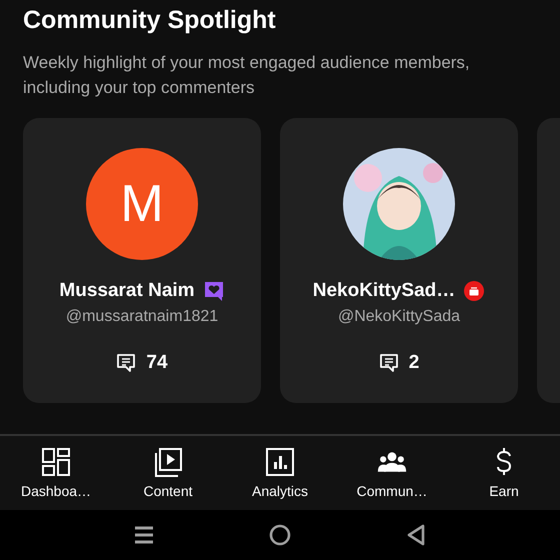 The image size is (560, 560). Describe the element at coordinates (213, 291) in the screenshot. I see `heart-badge-icon` at that location.